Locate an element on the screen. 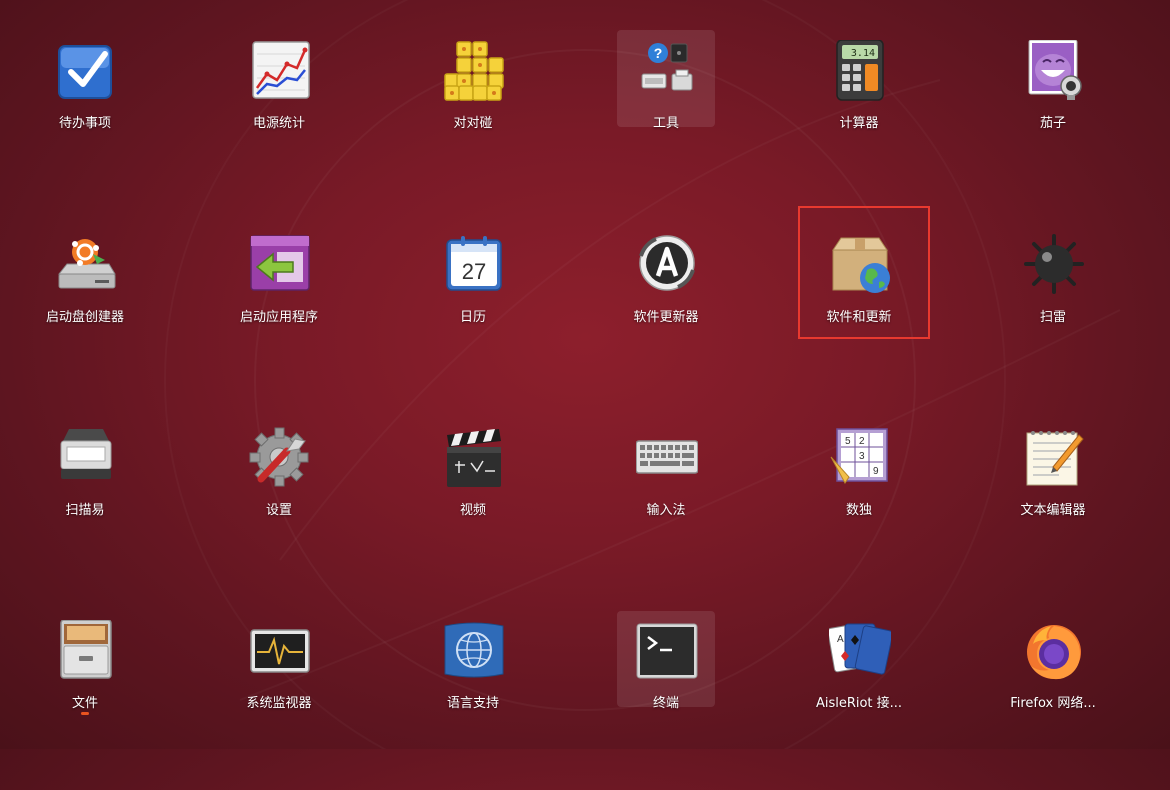 This screenshot has width=1170, height=790. app-terminal: 终端 is located at coordinates (666, 705).